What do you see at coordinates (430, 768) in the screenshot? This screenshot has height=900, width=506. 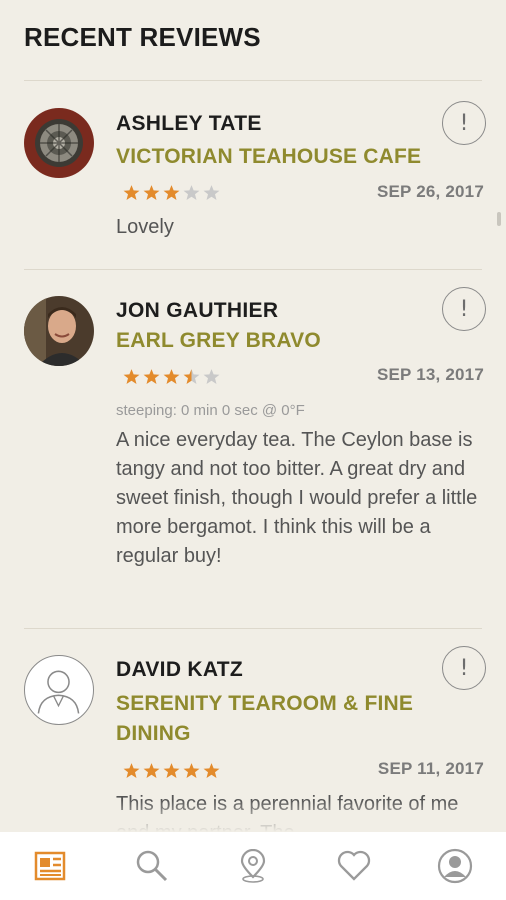 I see `review-date: SEP 11, 2017` at bounding box center [430, 768].